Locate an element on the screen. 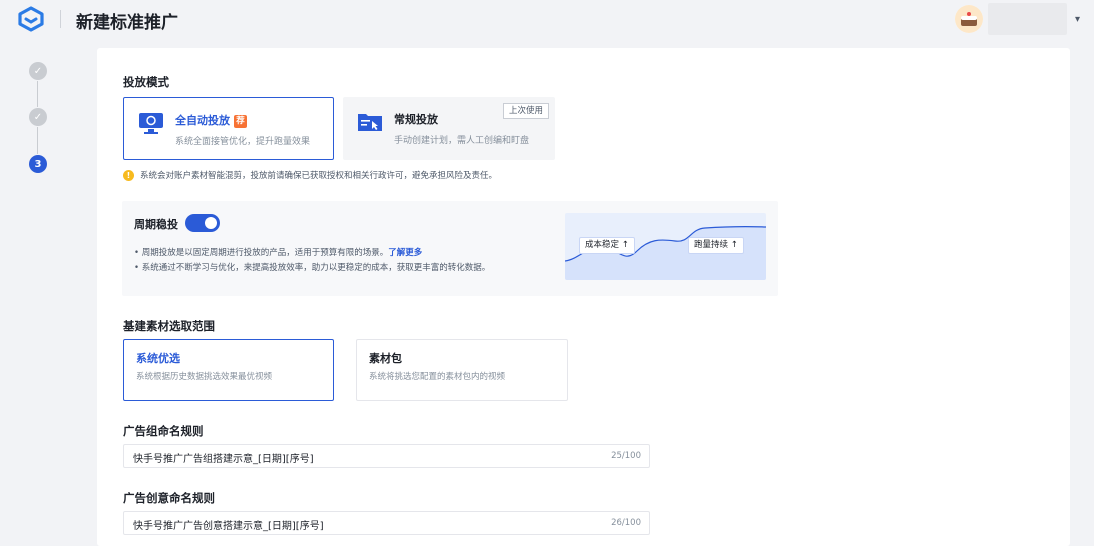 Image resolution: width=1094 pixels, height=546 pixels. cycle-title: 周期稳投 is located at coordinates (156, 224).